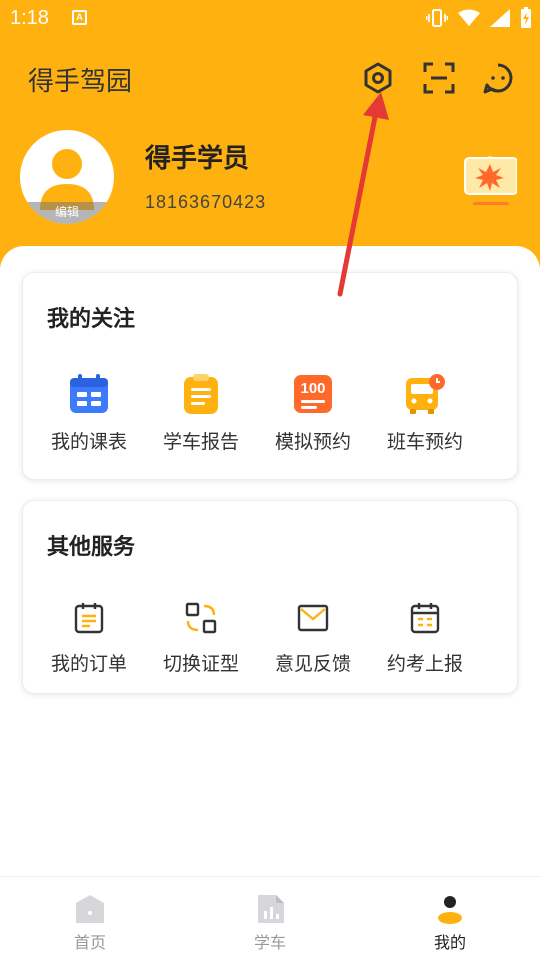 The image size is (540, 960). What do you see at coordinates (526, 17) in the screenshot?
I see `battery-icon` at bounding box center [526, 17].